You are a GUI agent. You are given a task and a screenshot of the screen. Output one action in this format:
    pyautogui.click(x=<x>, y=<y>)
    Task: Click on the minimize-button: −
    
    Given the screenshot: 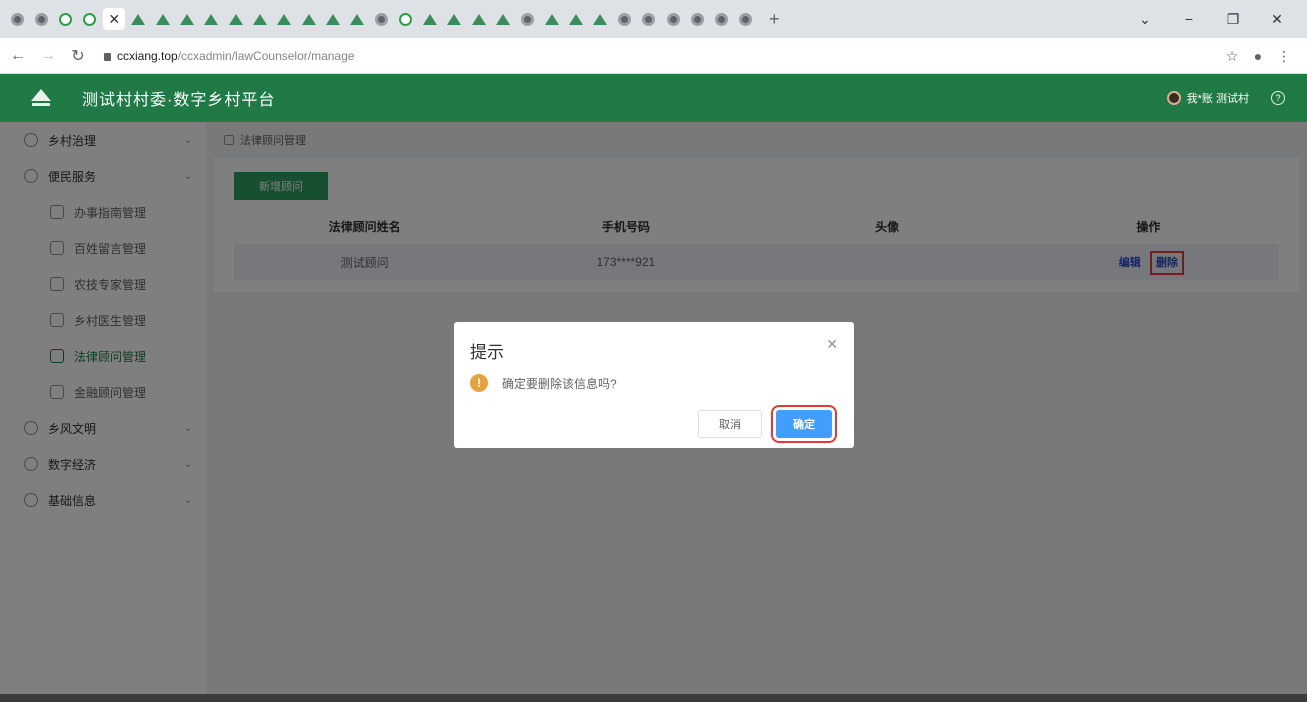 What is the action you would take?
    pyautogui.click(x=1189, y=19)
    